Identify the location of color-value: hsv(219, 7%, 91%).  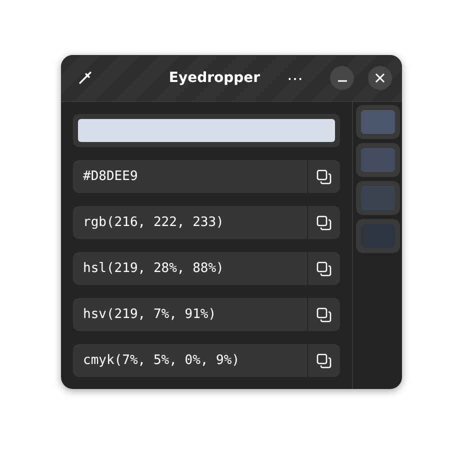
(150, 314).